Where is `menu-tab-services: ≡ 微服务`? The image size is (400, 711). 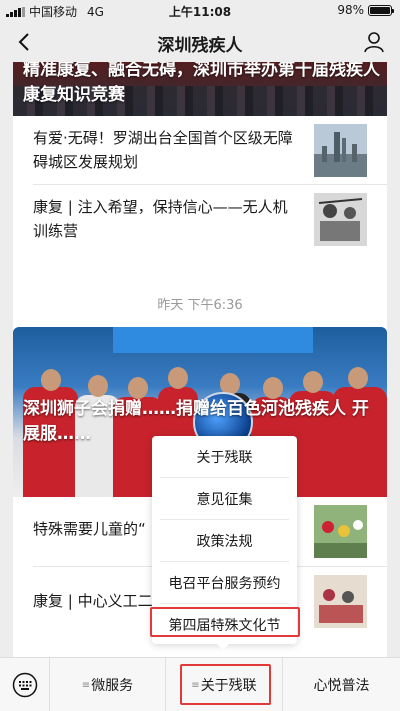
menu-tab-services: ≡ 微服务 is located at coordinates (108, 684).